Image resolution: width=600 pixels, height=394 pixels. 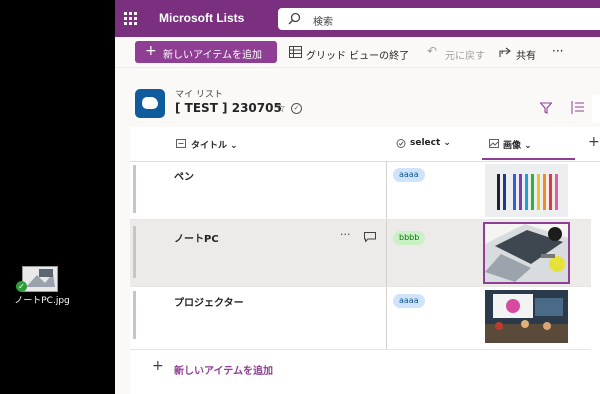 What do you see at coordinates (280, 108) in the screenshot?
I see `favorite-star-icon: ☆` at bounding box center [280, 108].